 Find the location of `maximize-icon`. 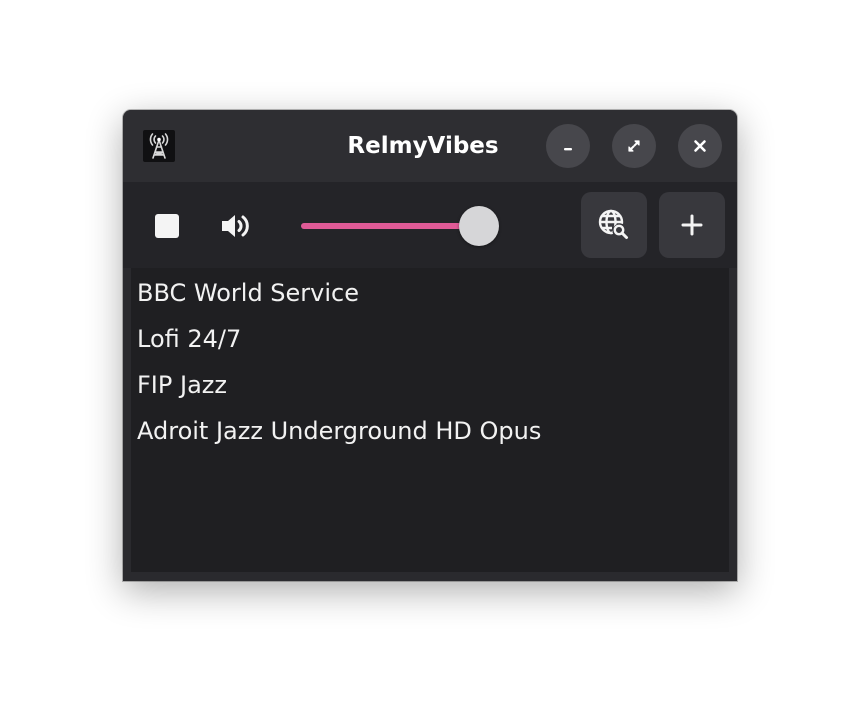

maximize-icon is located at coordinates (634, 146).